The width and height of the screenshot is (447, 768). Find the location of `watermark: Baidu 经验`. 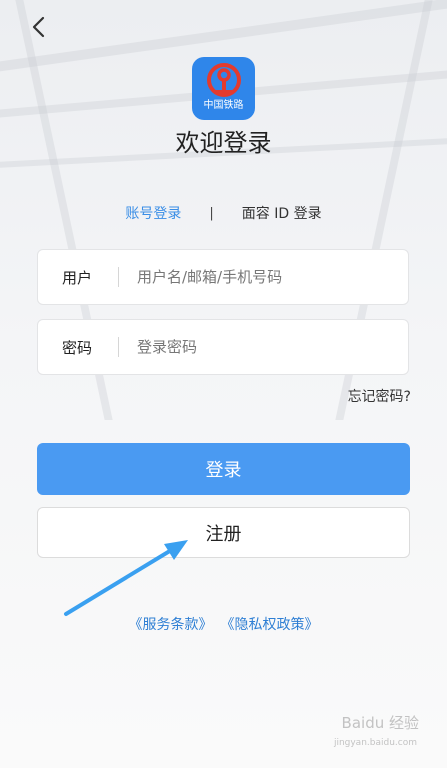

watermark: Baidu 经验 is located at coordinates (380, 723).